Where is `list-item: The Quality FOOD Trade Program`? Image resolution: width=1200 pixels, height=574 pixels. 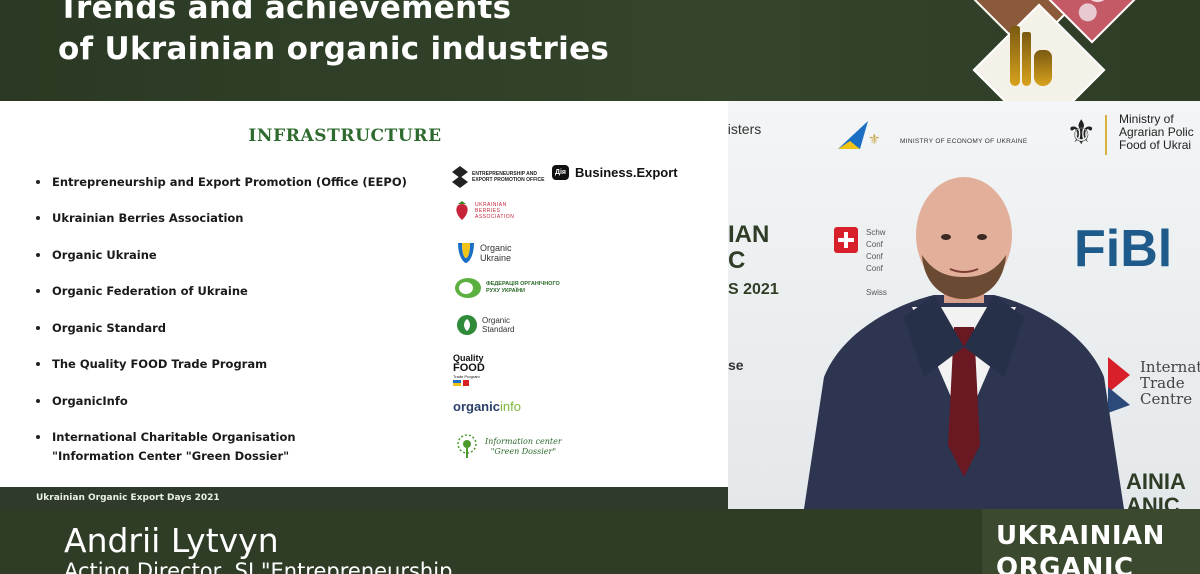 list-item: The Quality FOOD Trade Program is located at coordinates (151, 364).